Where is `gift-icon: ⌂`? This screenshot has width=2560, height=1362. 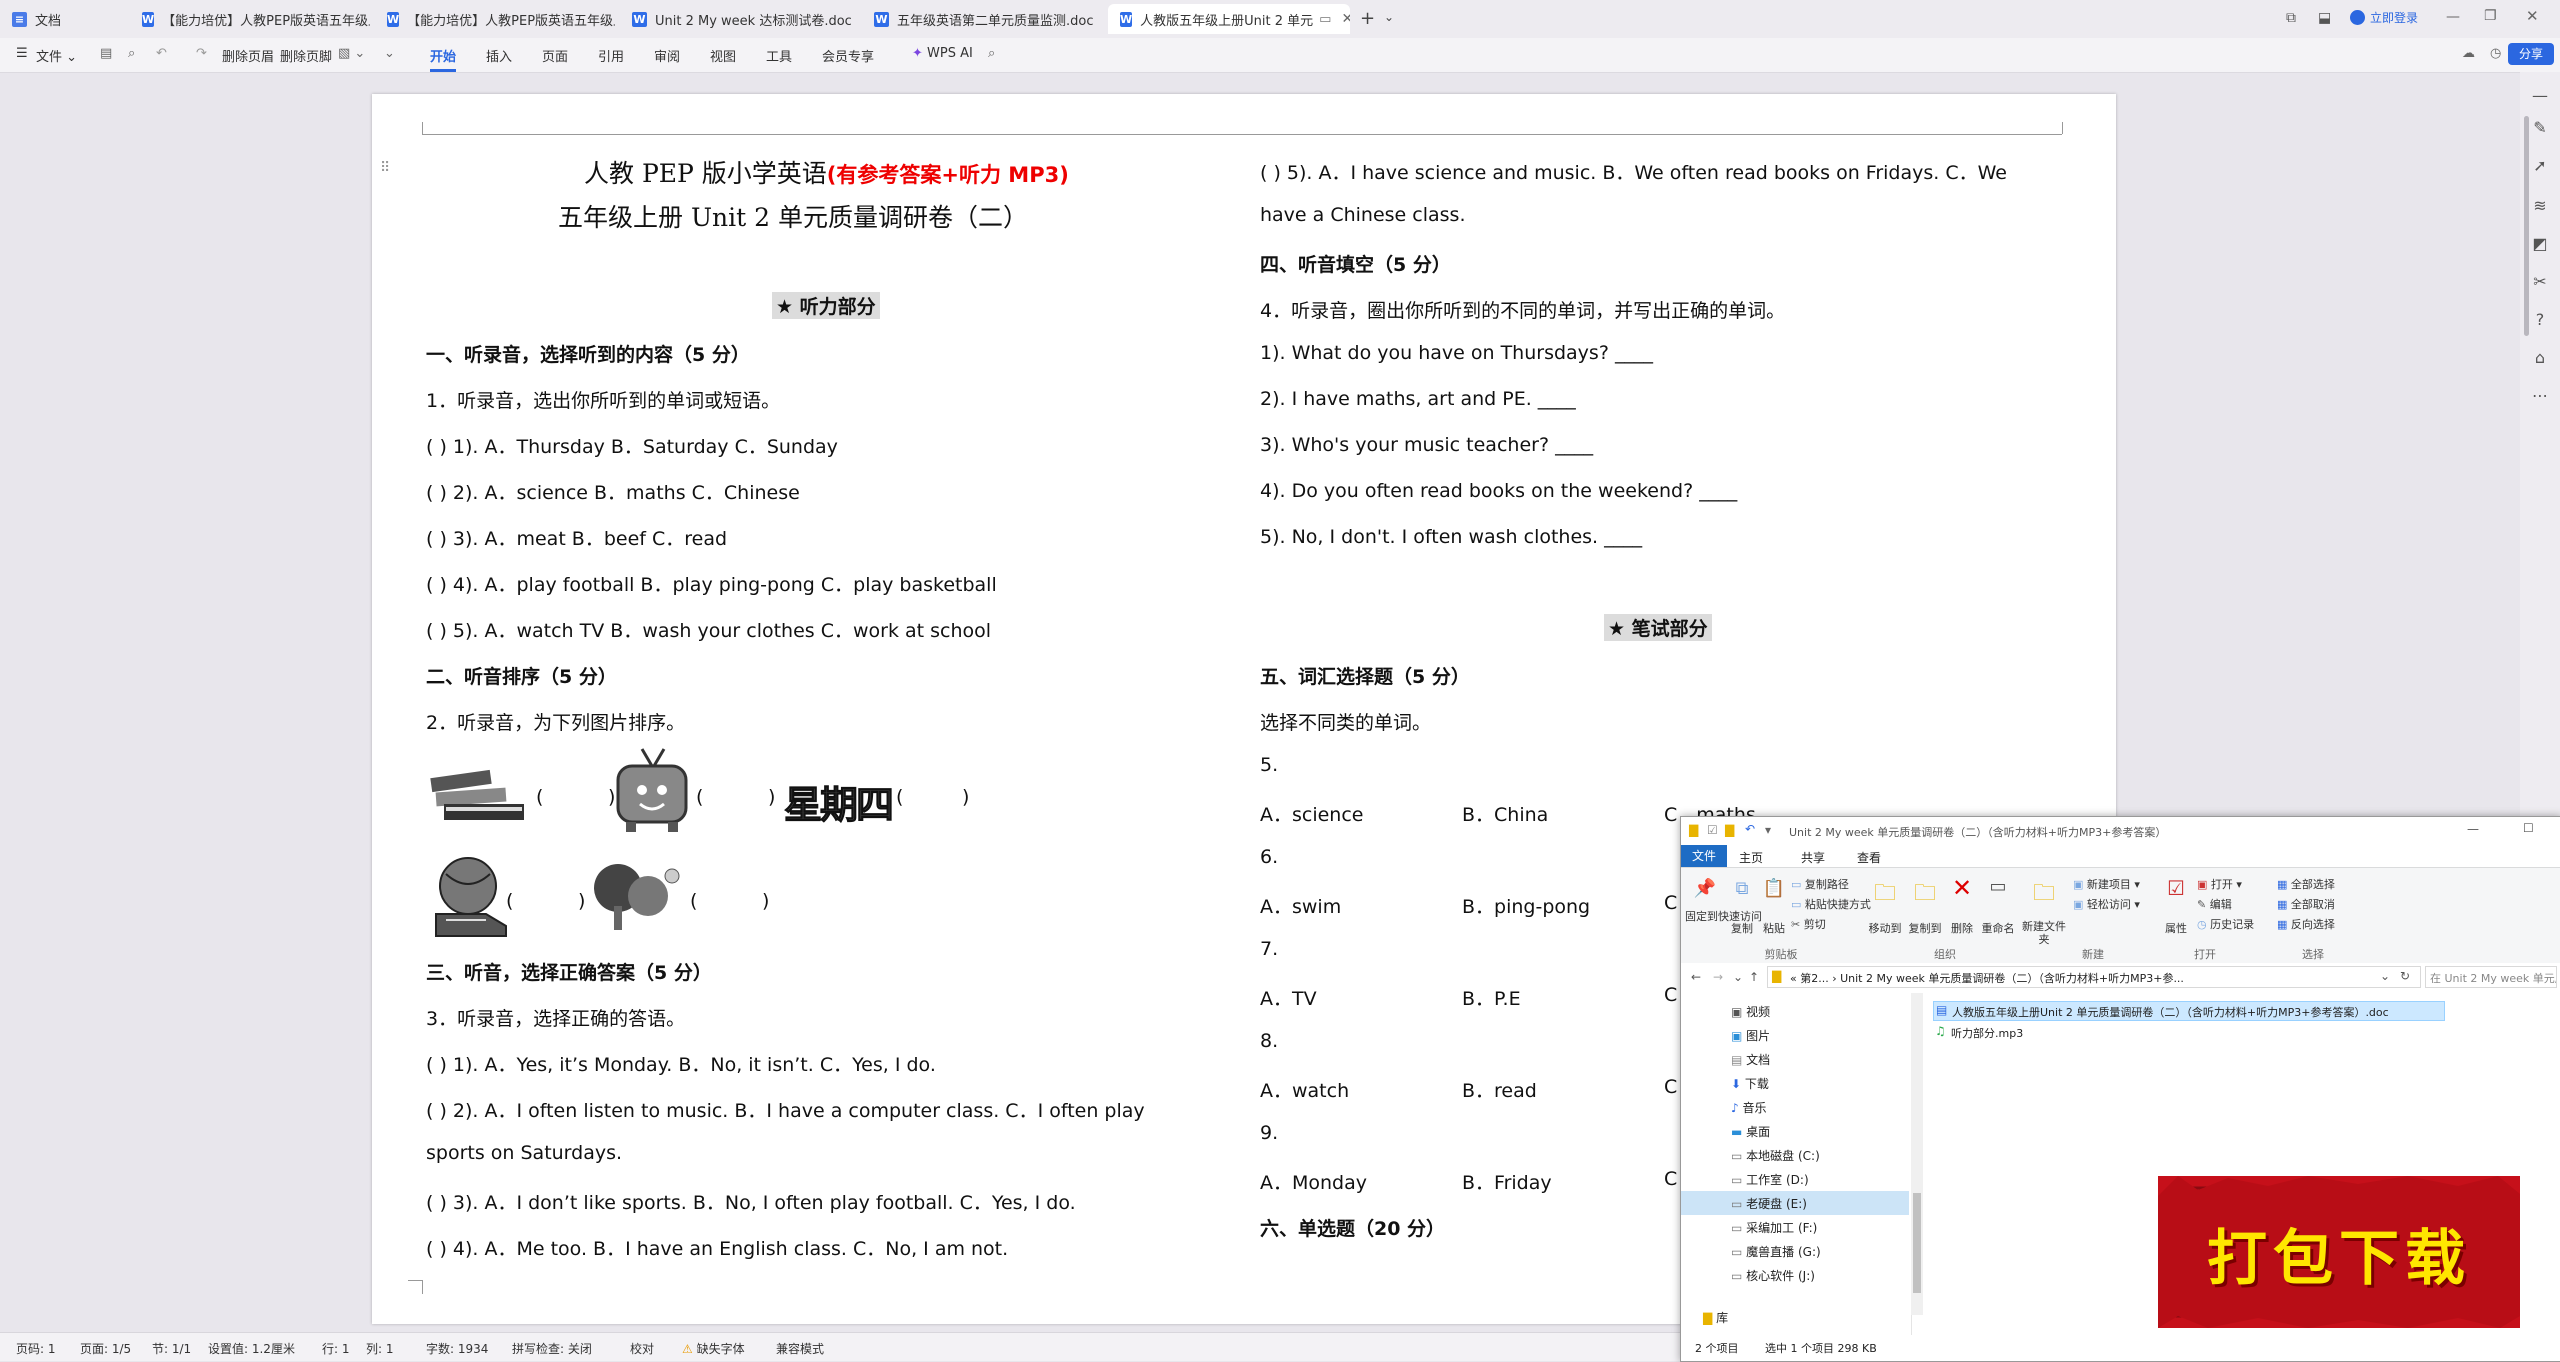
gift-icon: ⌂ is located at coordinates (2540, 358).